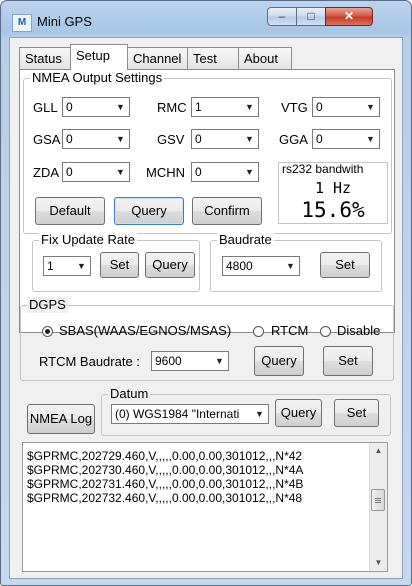 This screenshot has height=586, width=412. I want to click on dgps-title: DGPS, so click(47, 305).